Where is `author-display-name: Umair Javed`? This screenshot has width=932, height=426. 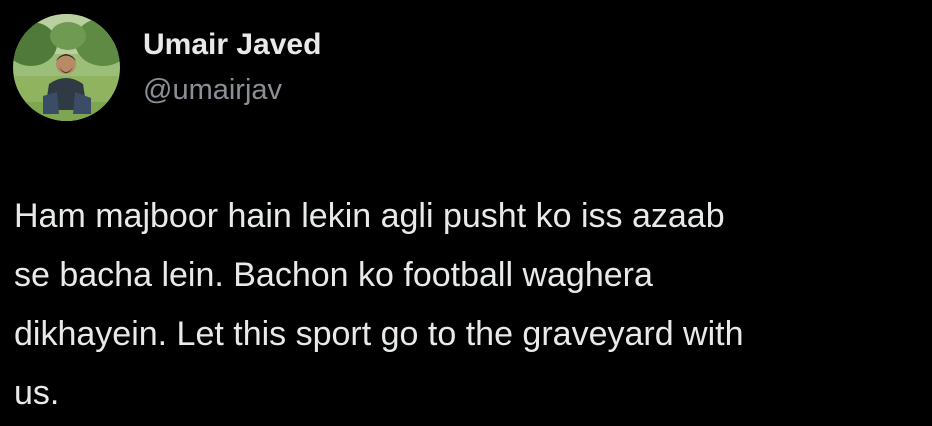
author-display-name: Umair Javed is located at coordinates (232, 45).